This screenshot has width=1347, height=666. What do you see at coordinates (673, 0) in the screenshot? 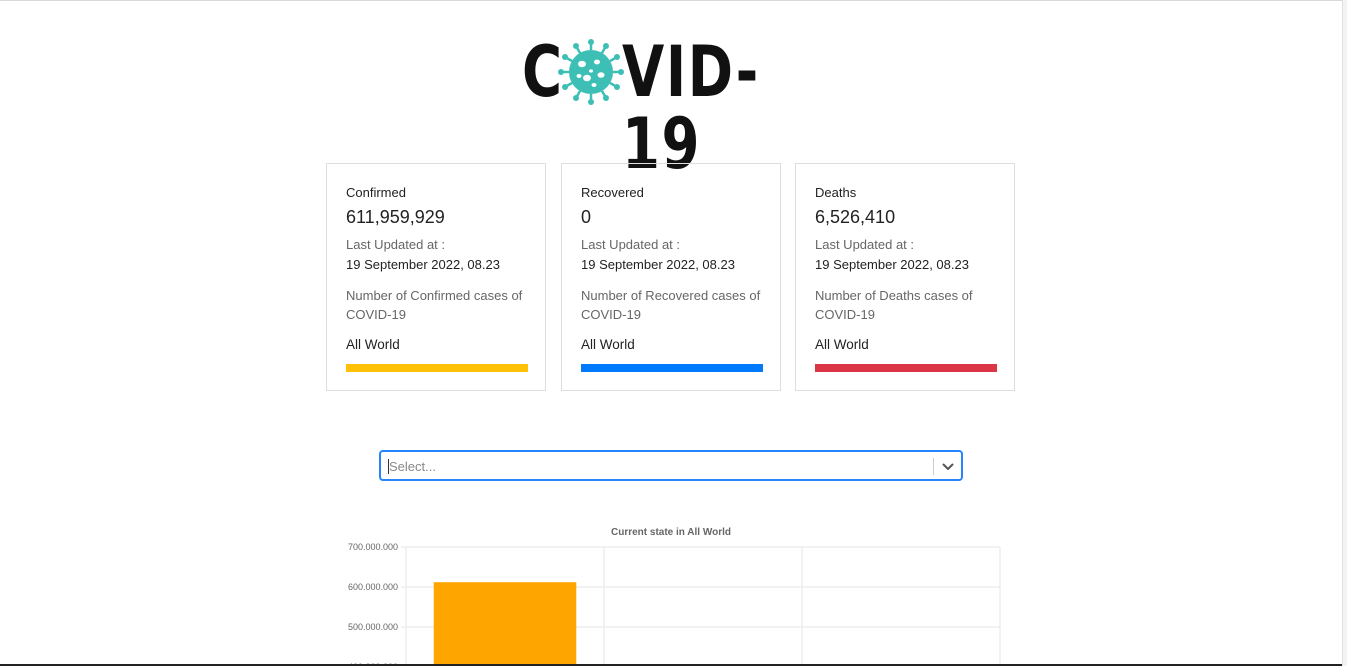
I see `top-border` at bounding box center [673, 0].